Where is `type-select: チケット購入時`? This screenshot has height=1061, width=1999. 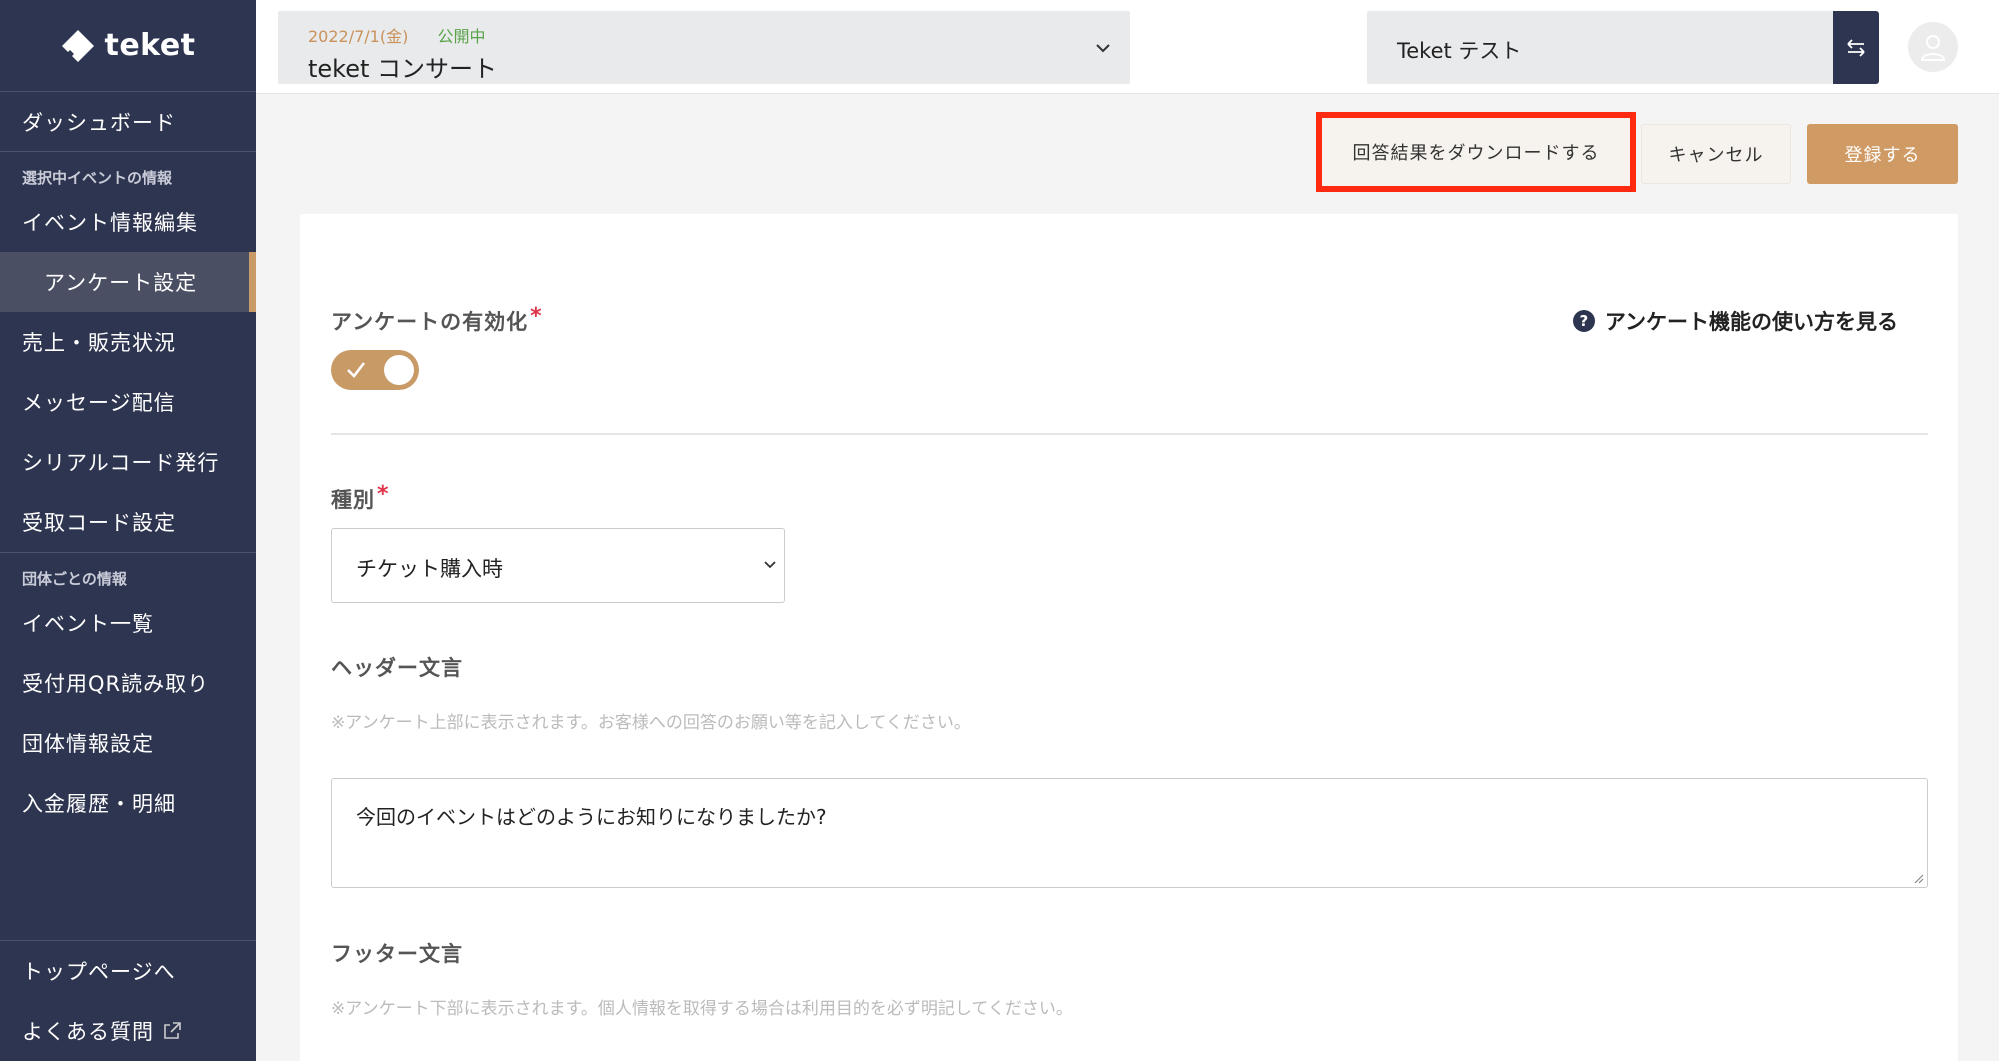
type-select: チケット購入時 is located at coordinates (558, 565).